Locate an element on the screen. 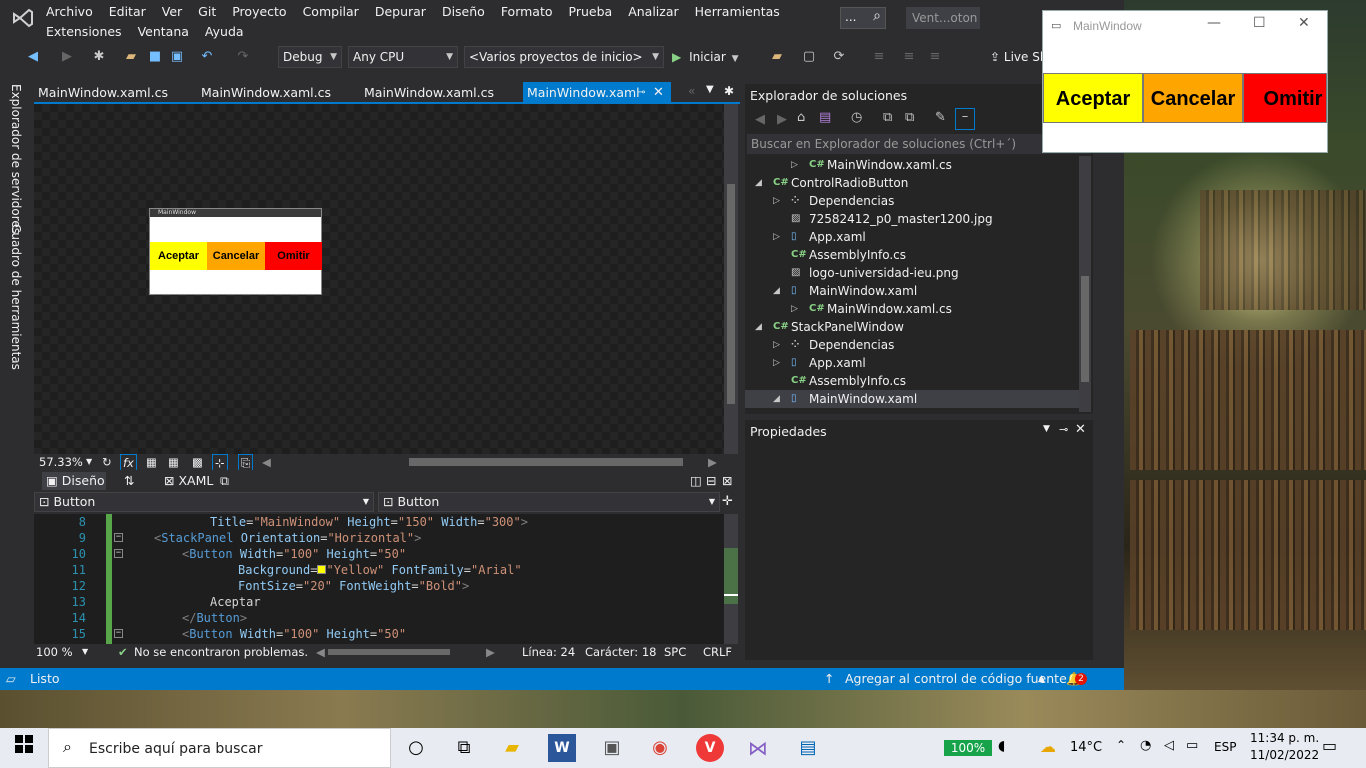  photos-icon: ▣ is located at coordinates (612, 748).